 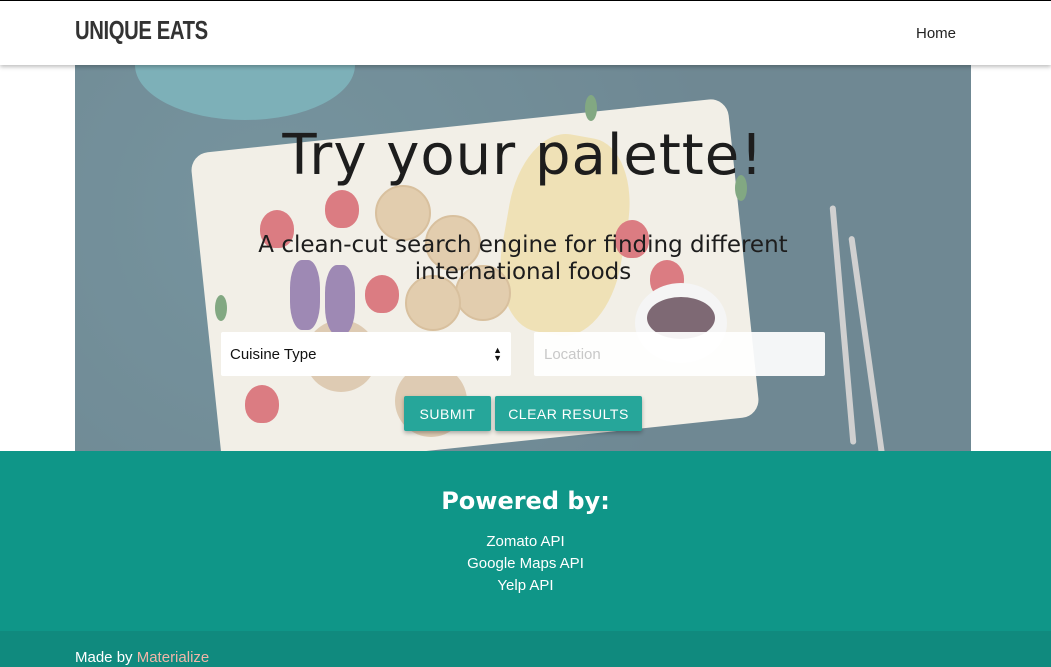 I want to click on list-item: Zomato API, so click(x=525, y=544).